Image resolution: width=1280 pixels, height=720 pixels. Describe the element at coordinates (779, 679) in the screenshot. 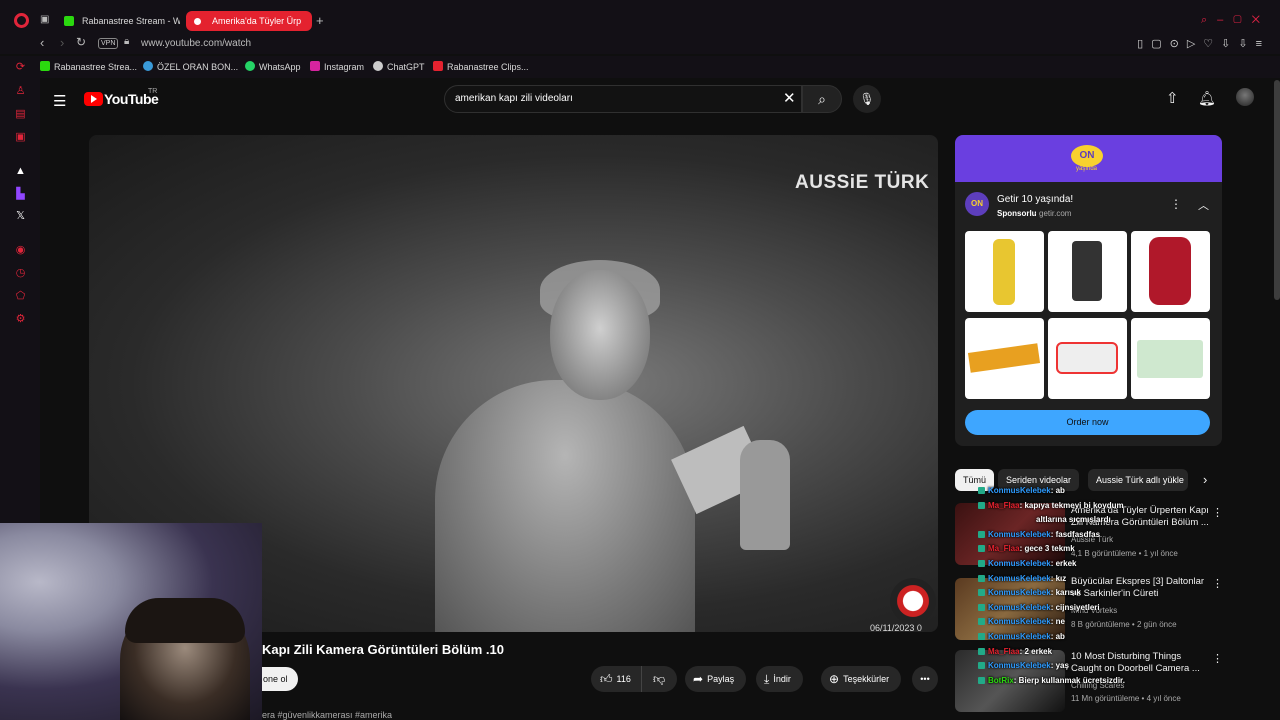

I see `download-button: ⤓ İndir` at that location.